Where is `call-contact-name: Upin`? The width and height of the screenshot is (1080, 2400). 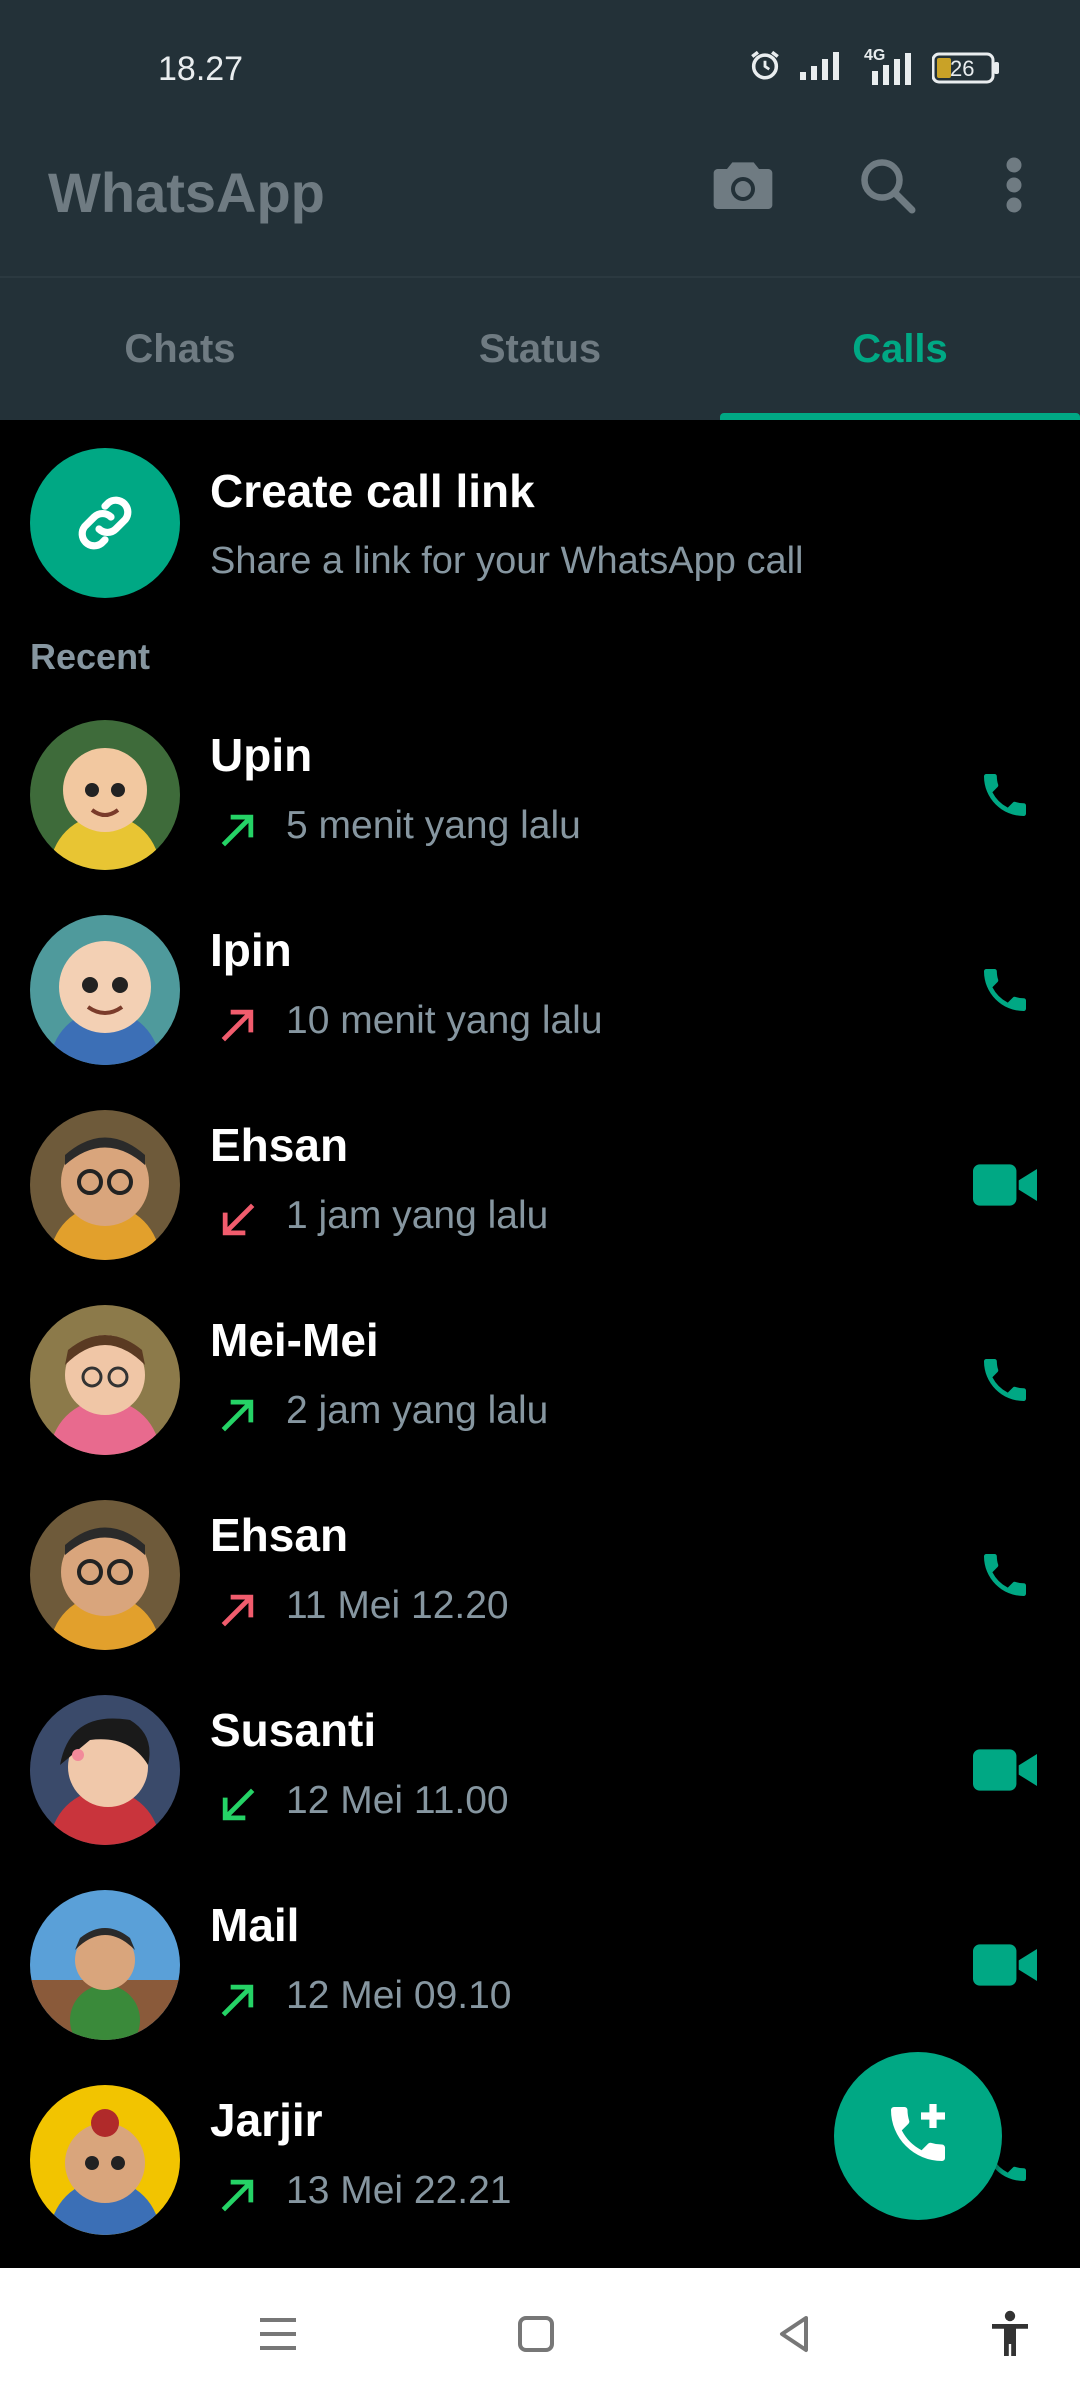
call-contact-name: Upin is located at coordinates (261, 755).